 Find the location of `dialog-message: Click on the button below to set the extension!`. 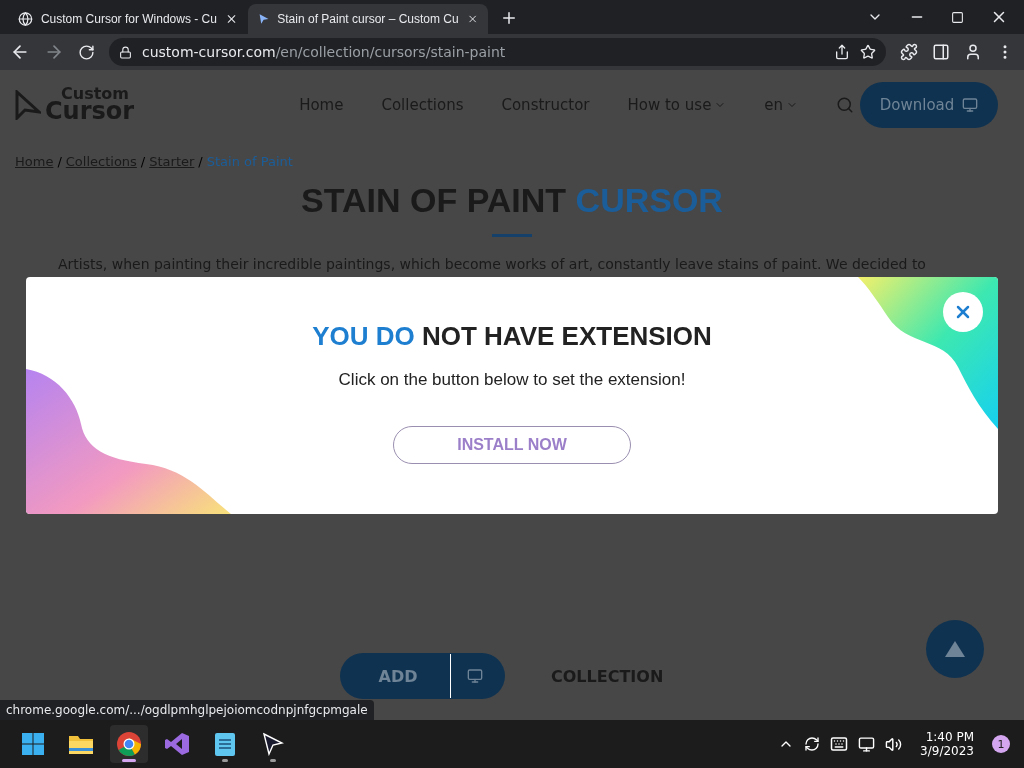

dialog-message: Click on the button below to set the extension! is located at coordinates (512, 380).